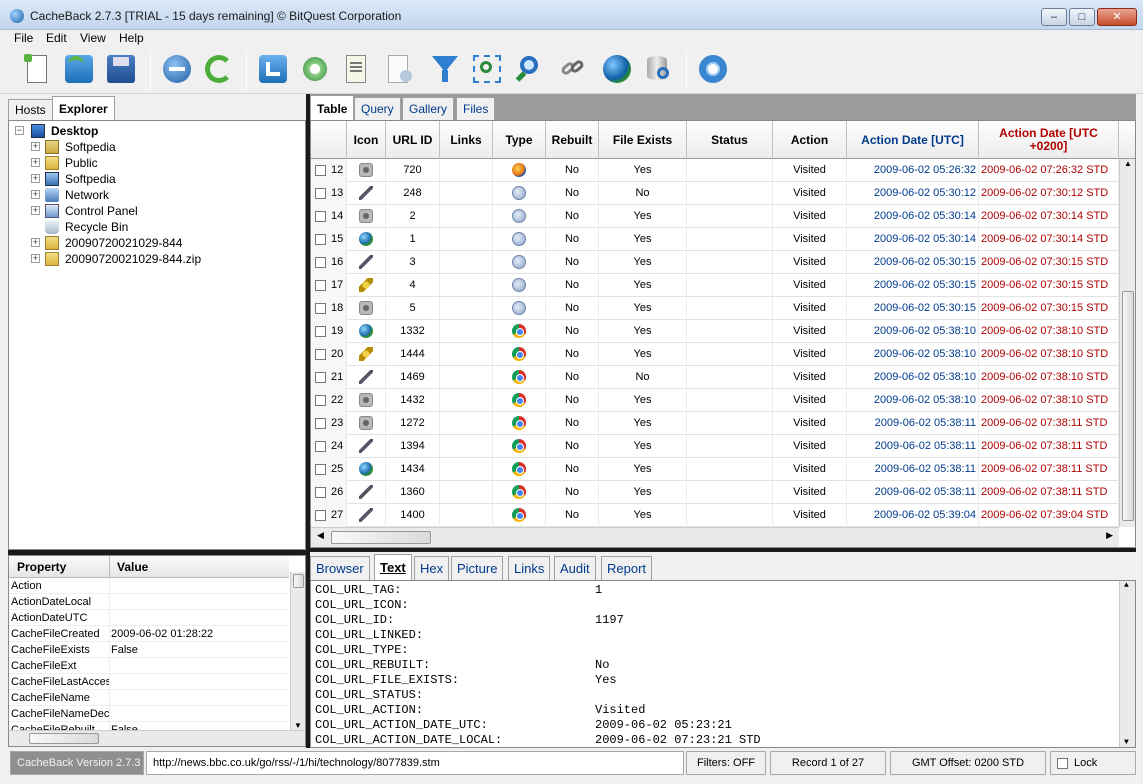 The width and height of the screenshot is (1143, 784). Describe the element at coordinates (56, 38) in the screenshot. I see `menu-edit: Edit` at that location.